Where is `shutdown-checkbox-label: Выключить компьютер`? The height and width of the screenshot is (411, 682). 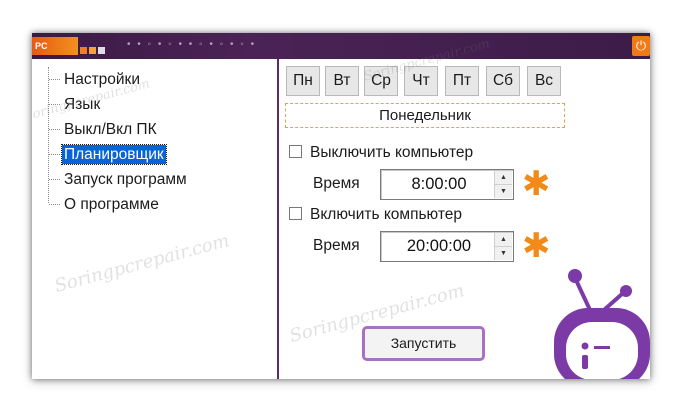
shutdown-checkbox-label: Выключить компьютер is located at coordinates (392, 152).